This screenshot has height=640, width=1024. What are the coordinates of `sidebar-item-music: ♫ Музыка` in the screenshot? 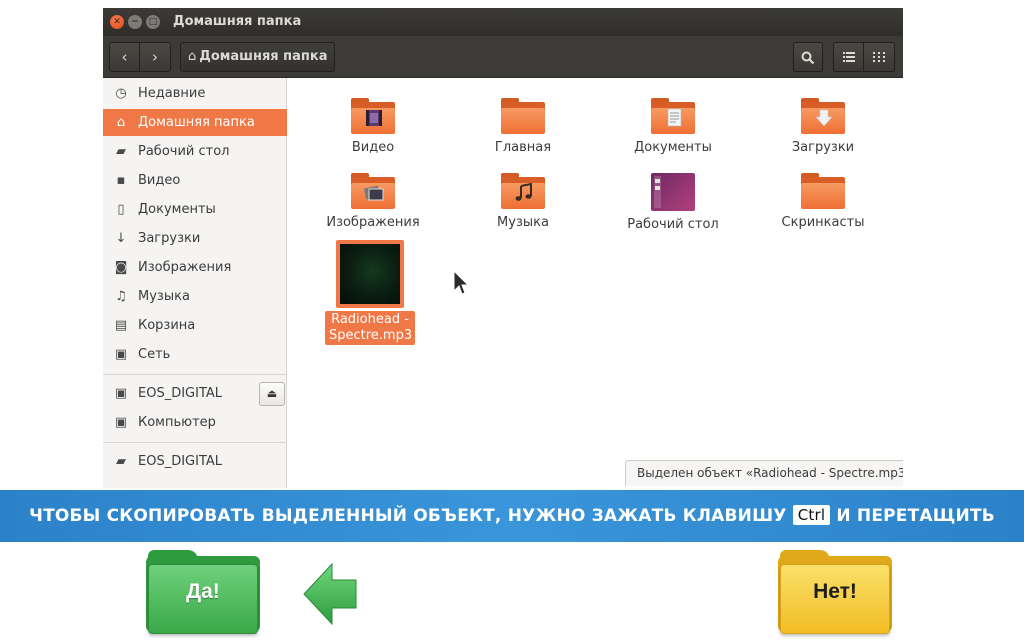 It's located at (195, 296).